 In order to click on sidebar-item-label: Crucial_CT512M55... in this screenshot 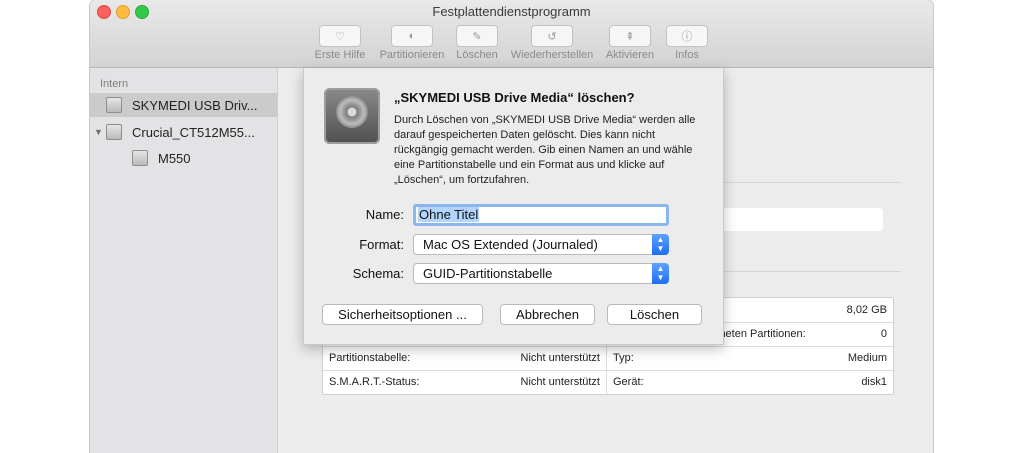, I will do `click(193, 132)`.